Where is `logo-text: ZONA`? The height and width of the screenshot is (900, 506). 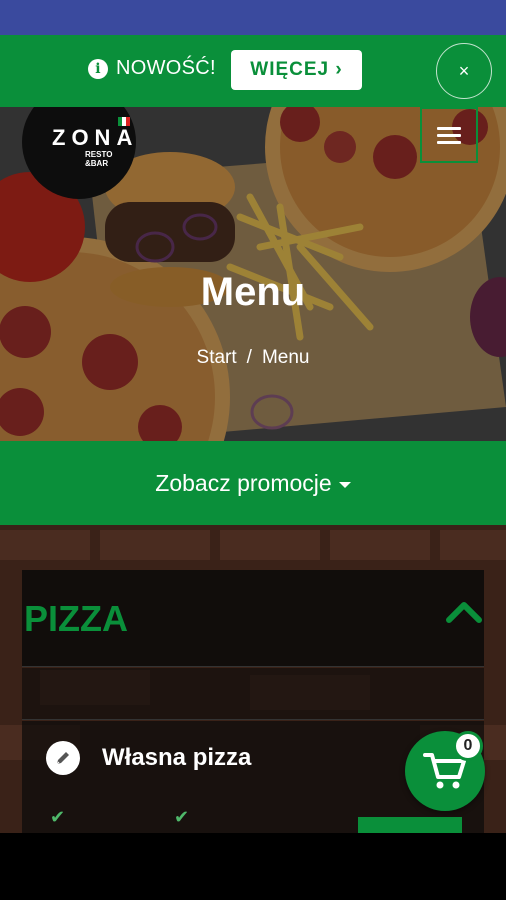 logo-text: ZONA is located at coordinates (95, 137).